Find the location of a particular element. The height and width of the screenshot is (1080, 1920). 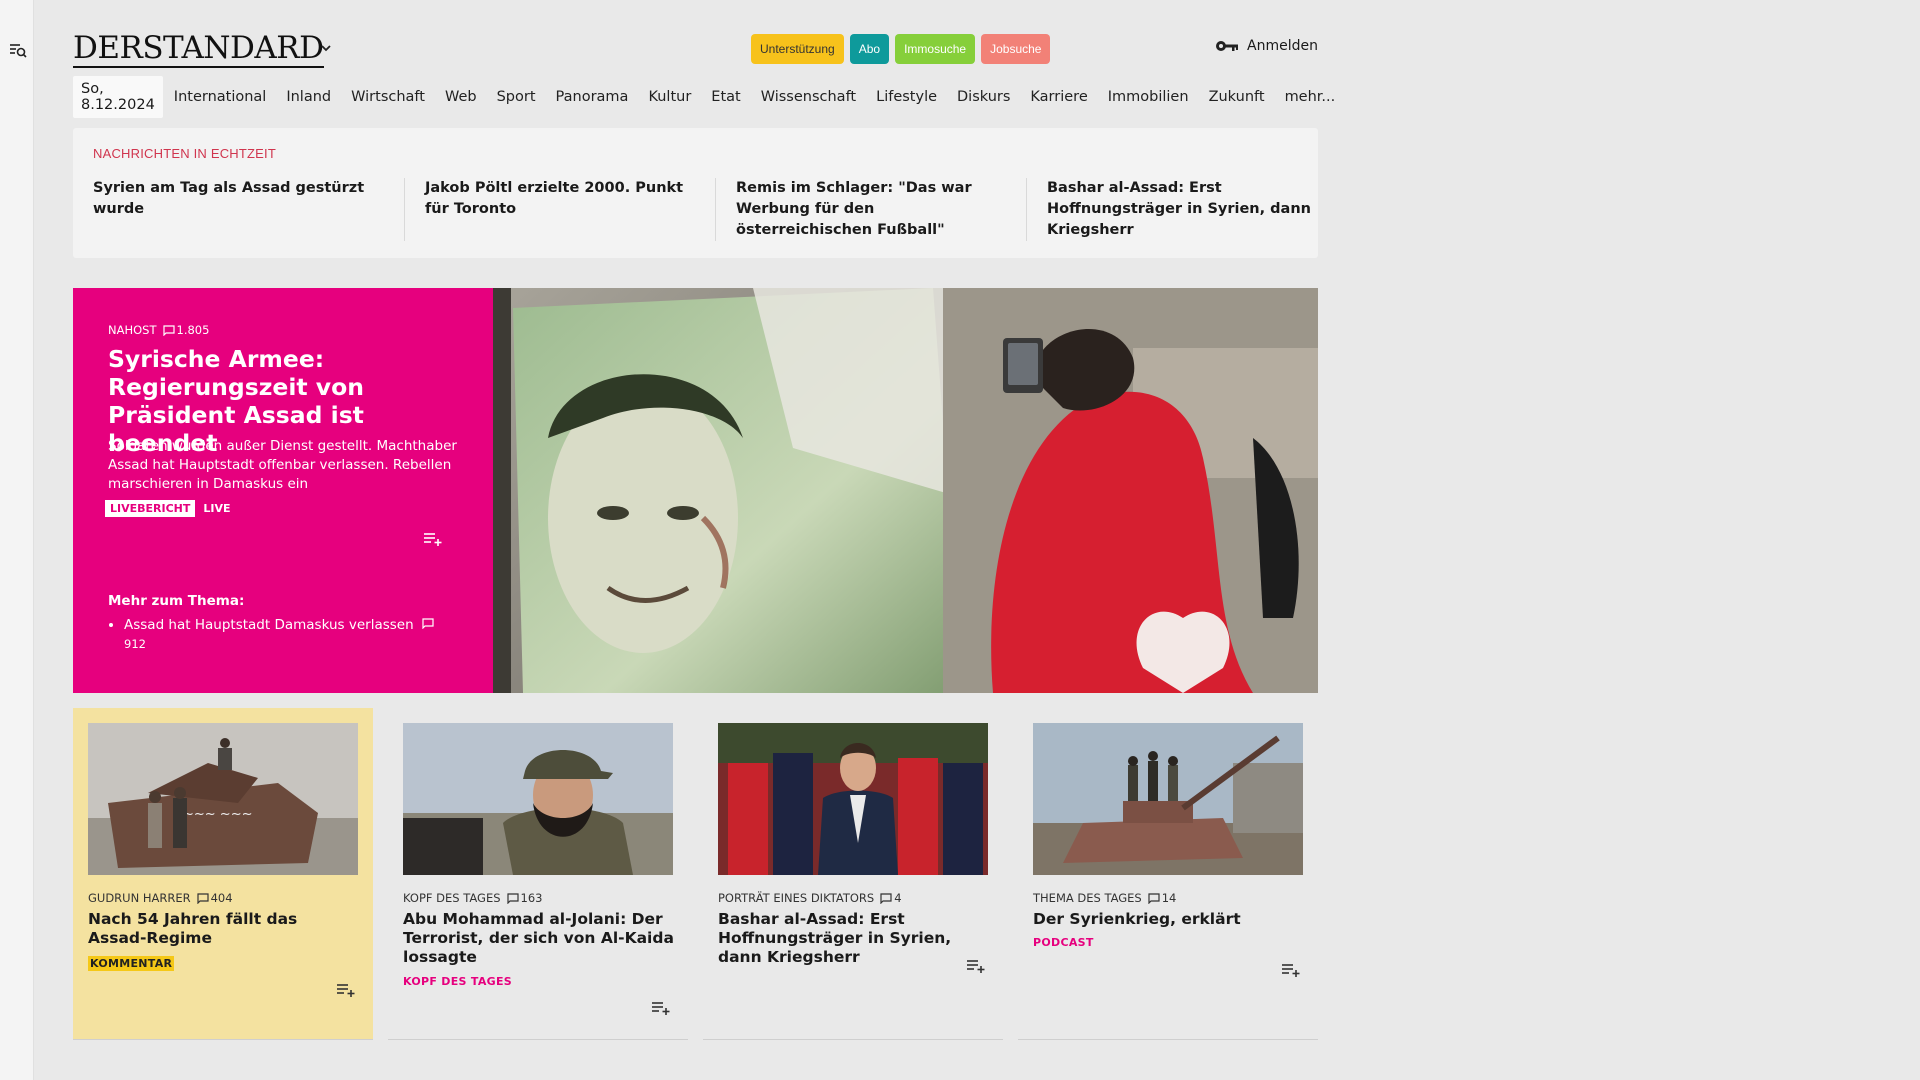

card-comment-count: 4 is located at coordinates (897, 898).